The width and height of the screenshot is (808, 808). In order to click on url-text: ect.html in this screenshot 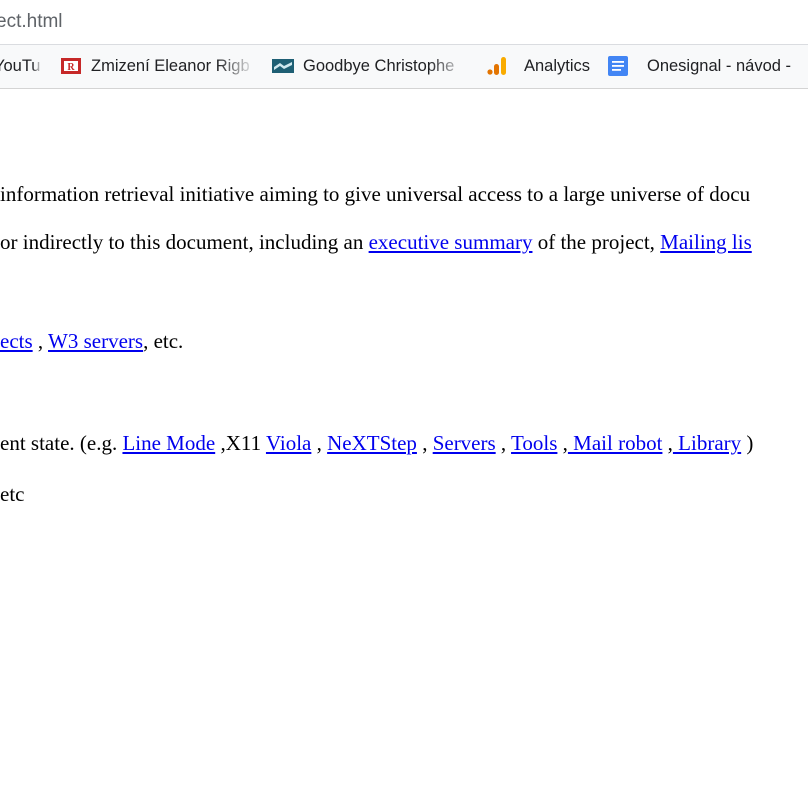, I will do `click(31, 22)`.